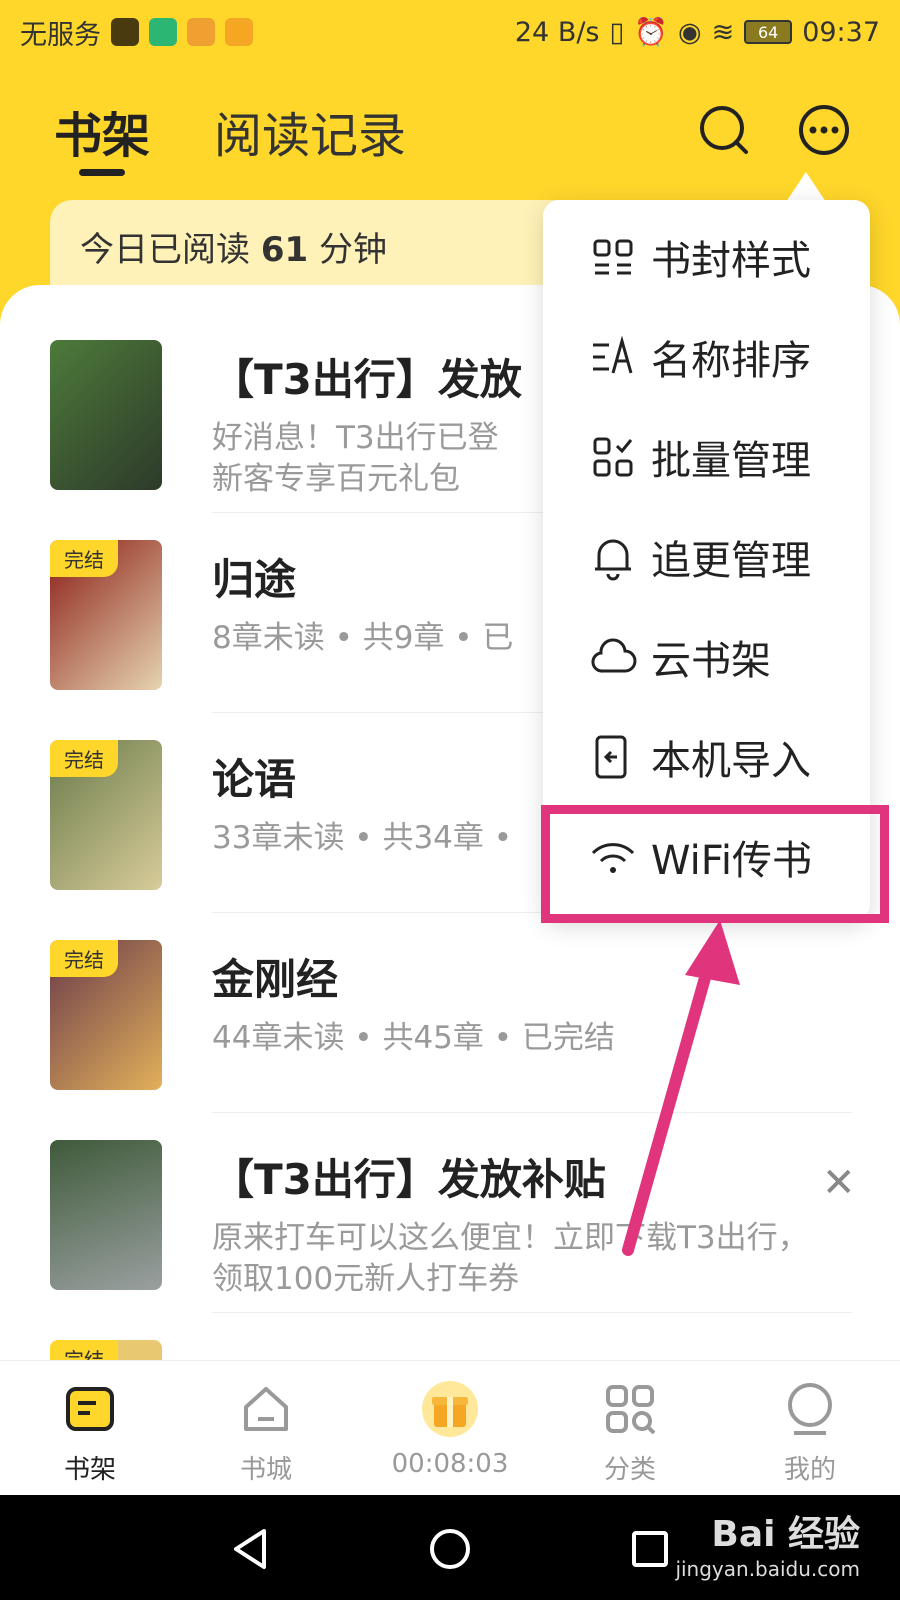  What do you see at coordinates (651, 32) in the screenshot?
I see `alarm-icon: ⏰` at bounding box center [651, 32].